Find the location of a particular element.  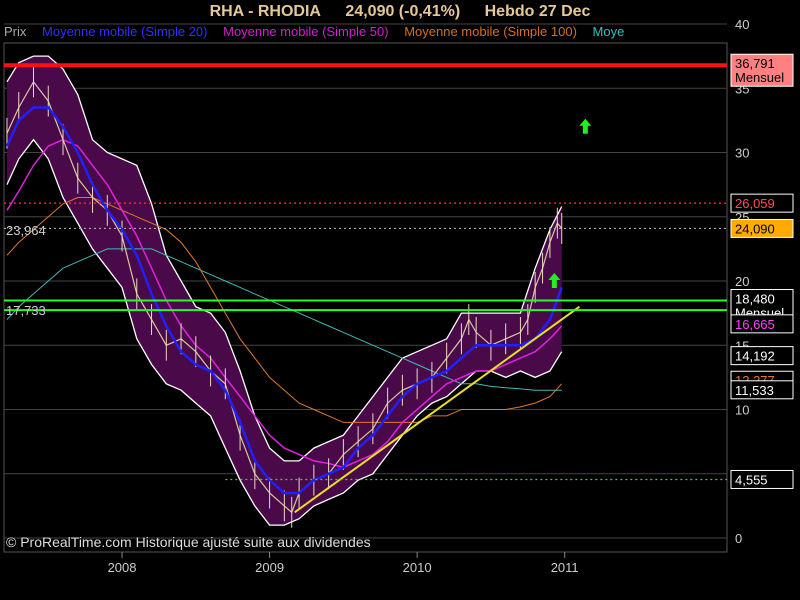

x-tick-label: 2009 is located at coordinates (269, 567).